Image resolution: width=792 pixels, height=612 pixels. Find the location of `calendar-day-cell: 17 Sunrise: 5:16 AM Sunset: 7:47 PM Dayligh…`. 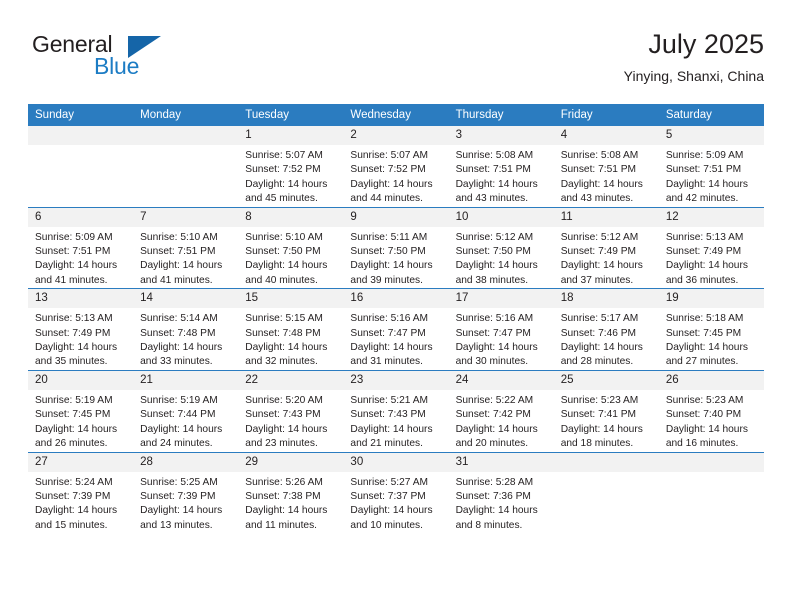

calendar-day-cell: 17 Sunrise: 5:16 AM Sunset: 7:47 PM Dayligh… is located at coordinates (501, 329).